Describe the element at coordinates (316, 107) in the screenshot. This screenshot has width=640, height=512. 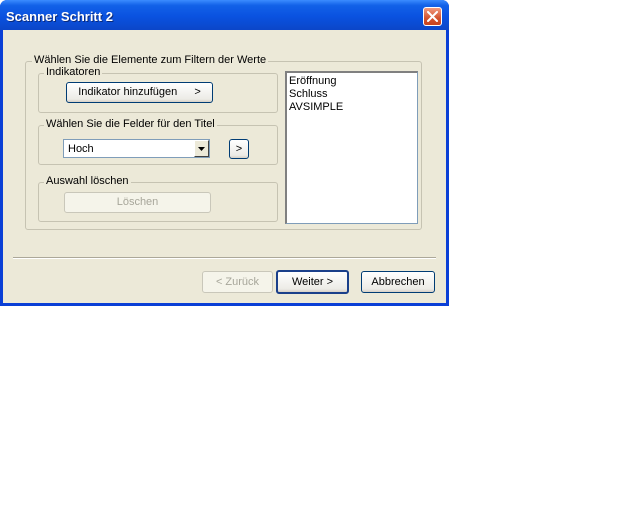
I see `list-item: AVSIMPLE` at that location.